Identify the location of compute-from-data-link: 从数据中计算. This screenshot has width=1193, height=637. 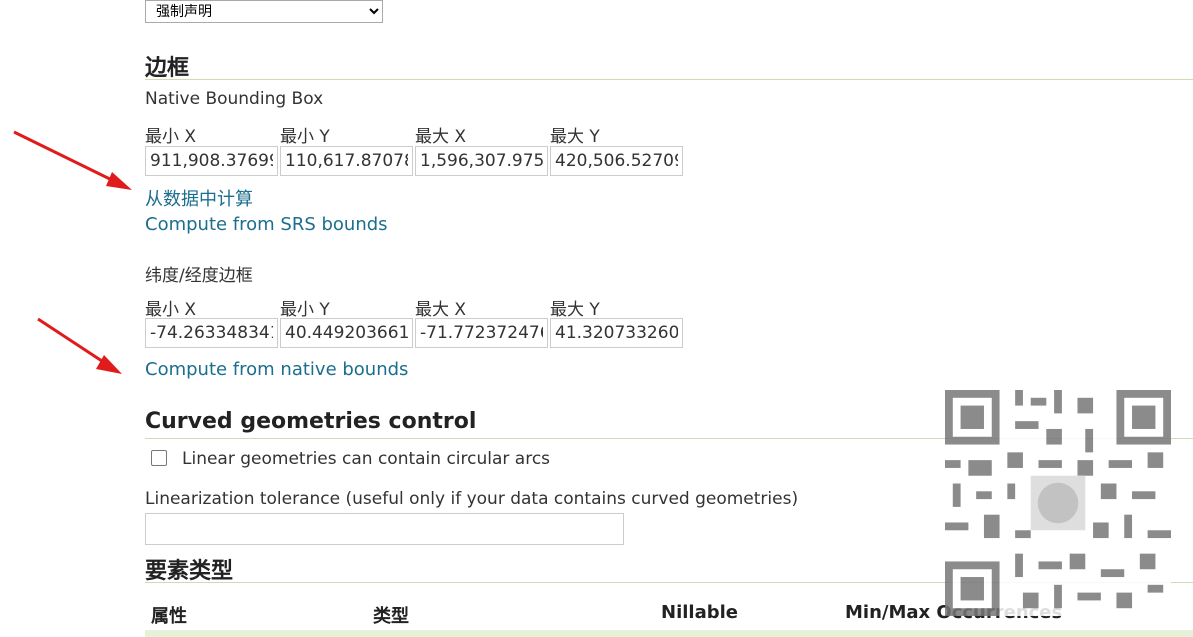
(199, 198).